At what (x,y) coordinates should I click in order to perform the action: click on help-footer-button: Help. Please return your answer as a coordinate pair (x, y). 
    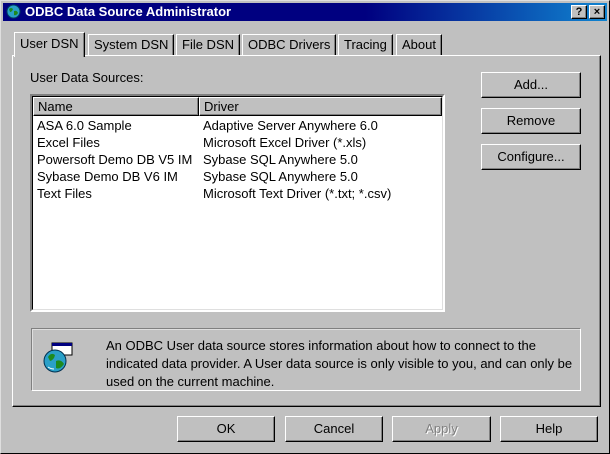
    Looking at the image, I should click on (549, 429).